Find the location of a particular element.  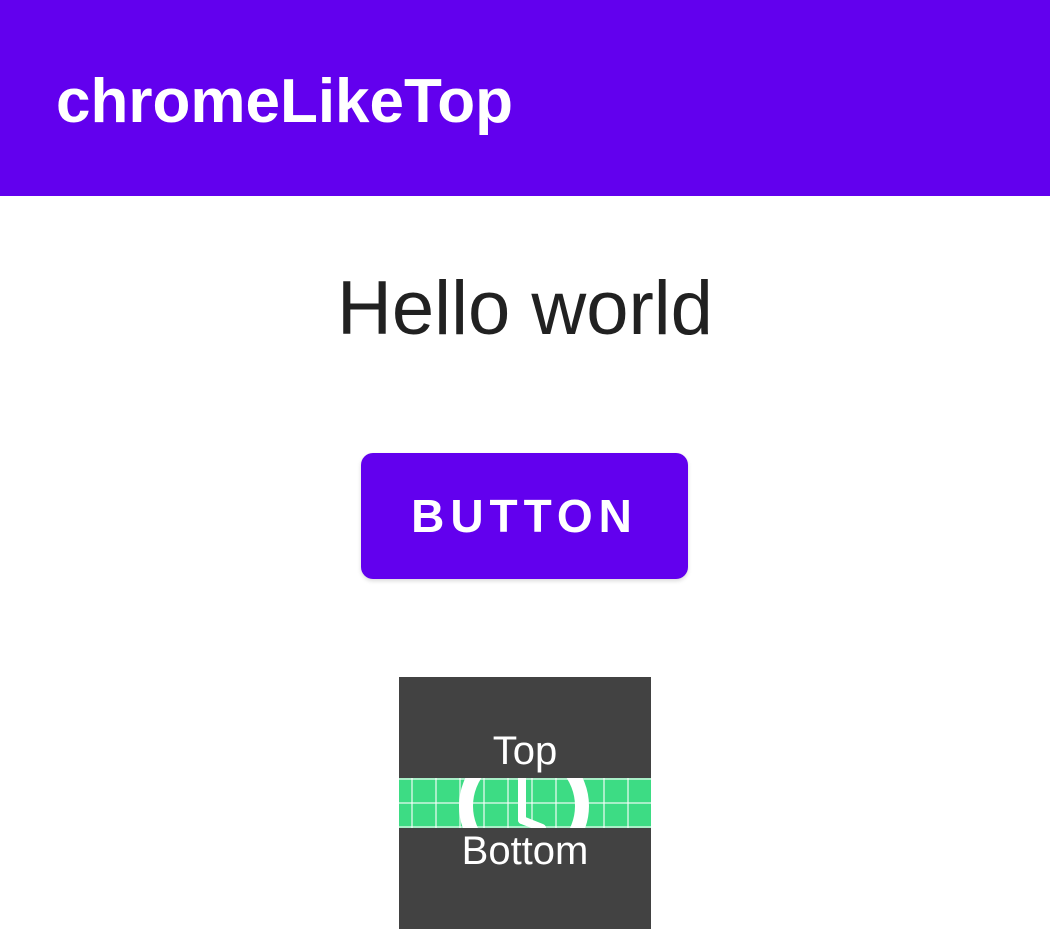

clock-icon is located at coordinates (524, 803).